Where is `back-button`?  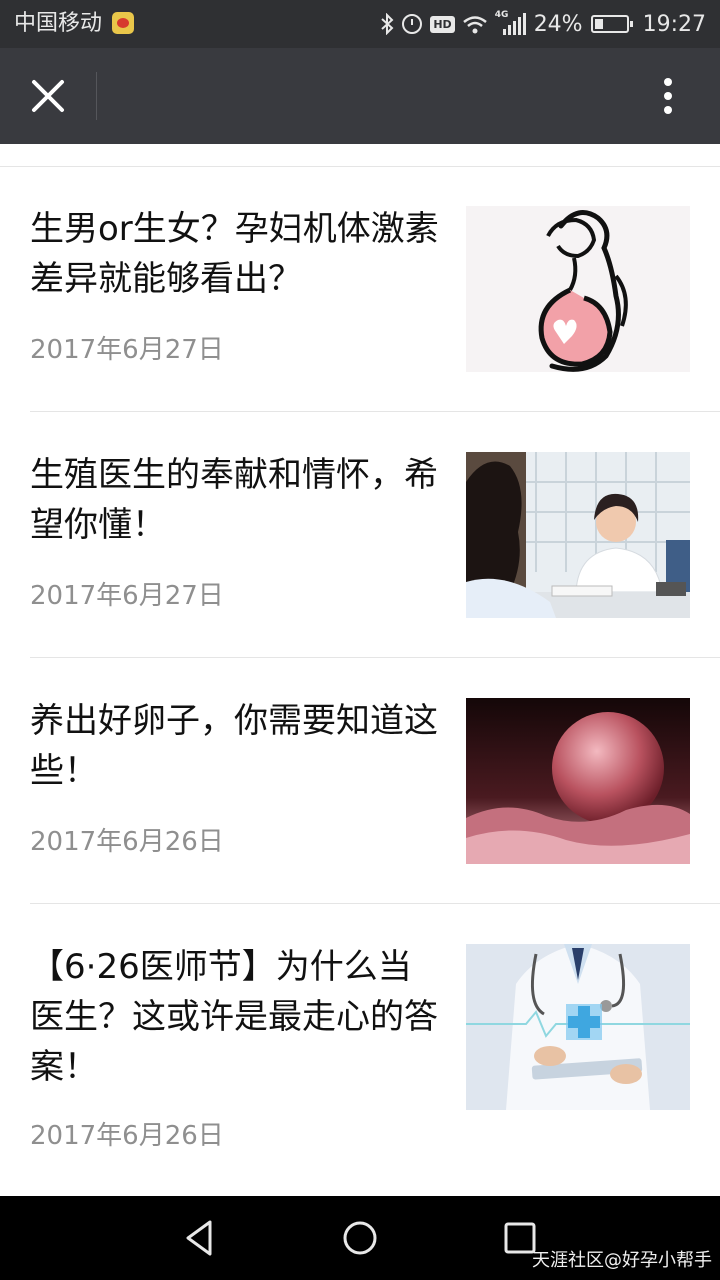
back-button is located at coordinates (200, 1238).